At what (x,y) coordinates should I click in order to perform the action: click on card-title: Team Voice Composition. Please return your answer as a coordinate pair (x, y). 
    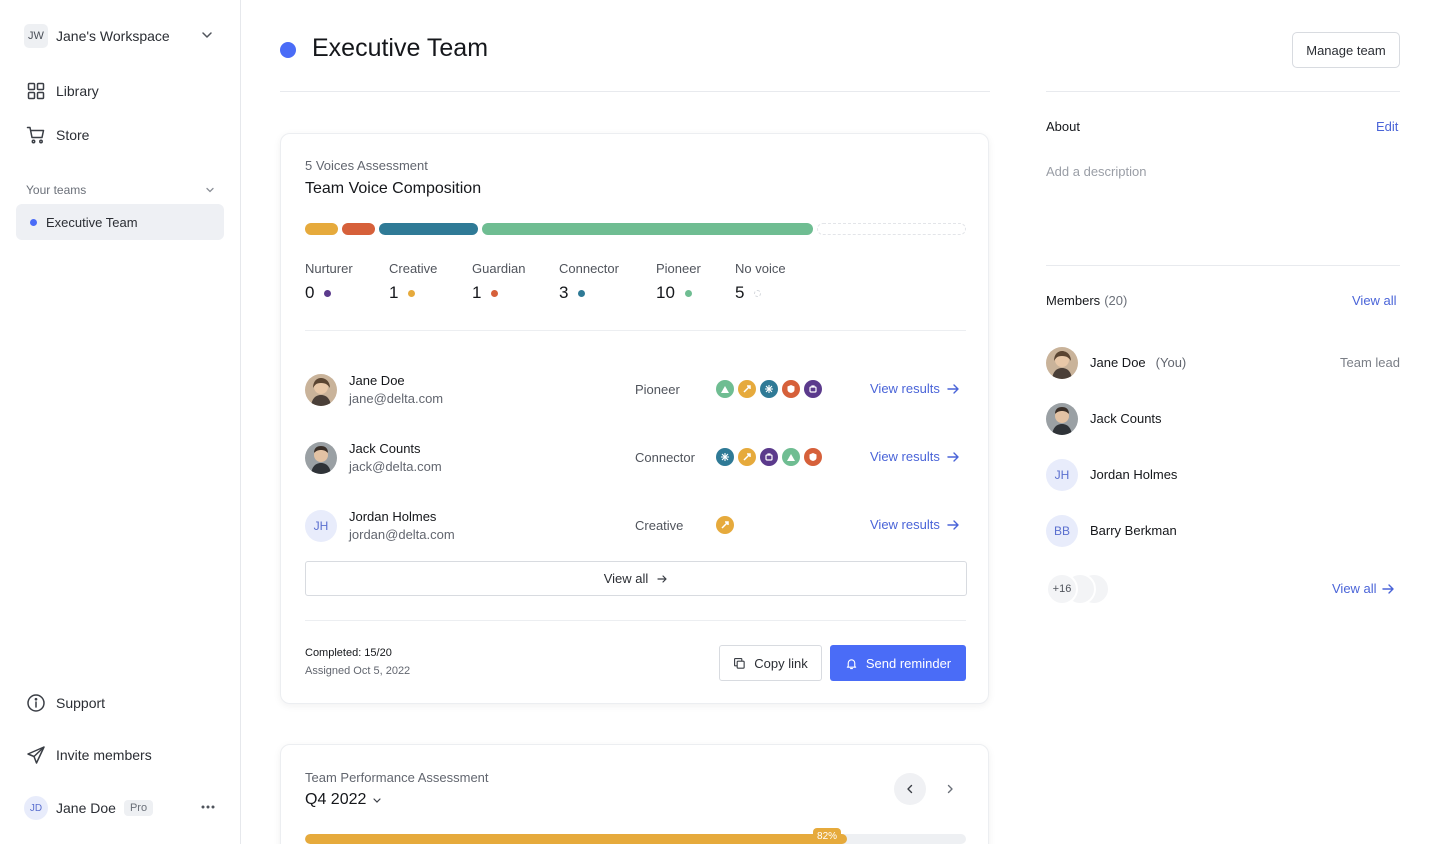
    Looking at the image, I should click on (393, 188).